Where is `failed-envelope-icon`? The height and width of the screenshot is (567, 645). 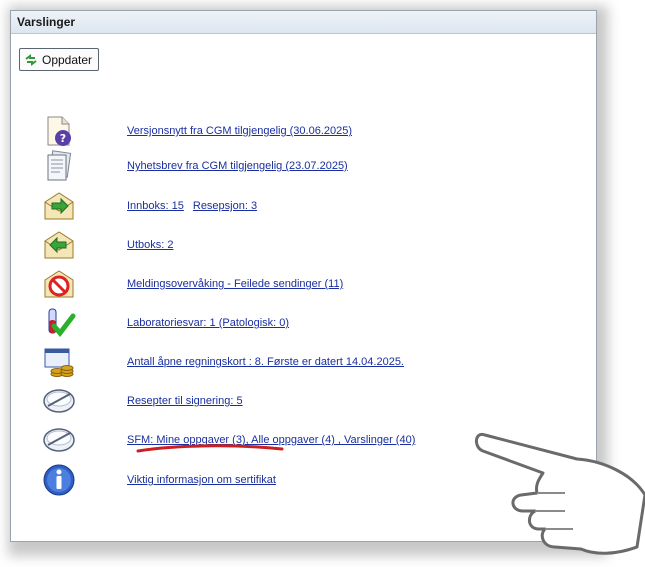
failed-envelope-icon is located at coordinates (59, 284).